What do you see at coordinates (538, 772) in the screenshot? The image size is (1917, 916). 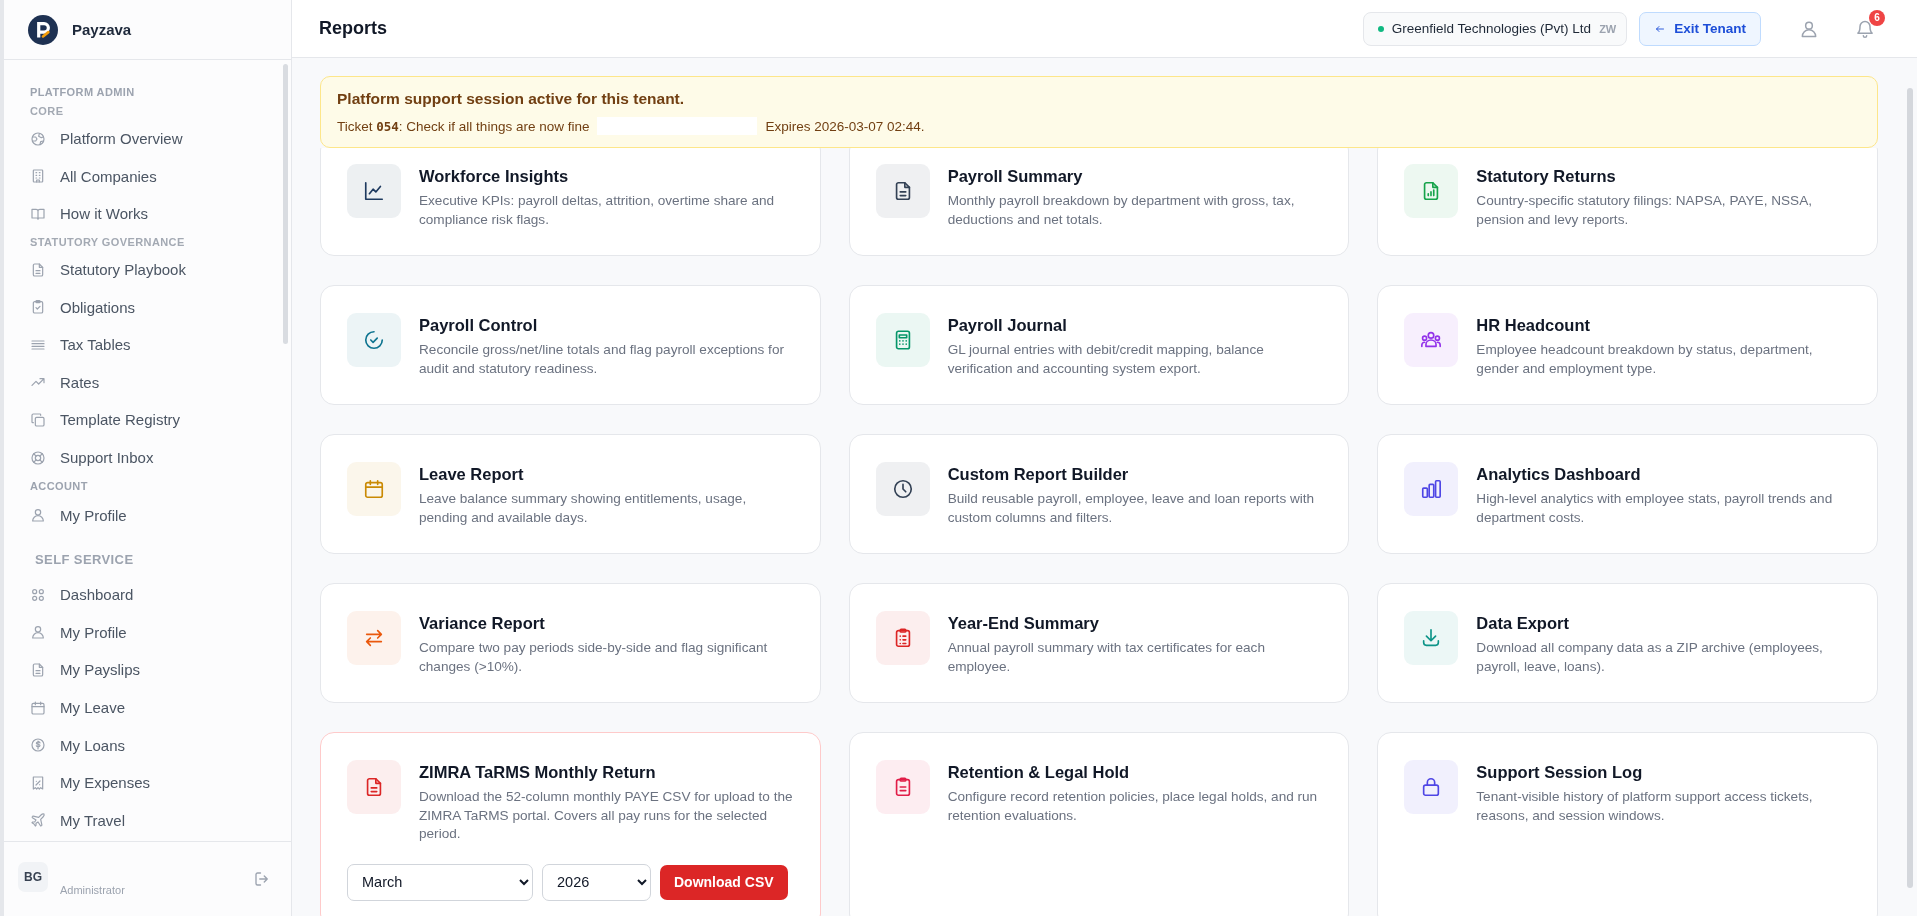 I see `card-title: ZIMRA TaRMS Monthly Return` at bounding box center [538, 772].